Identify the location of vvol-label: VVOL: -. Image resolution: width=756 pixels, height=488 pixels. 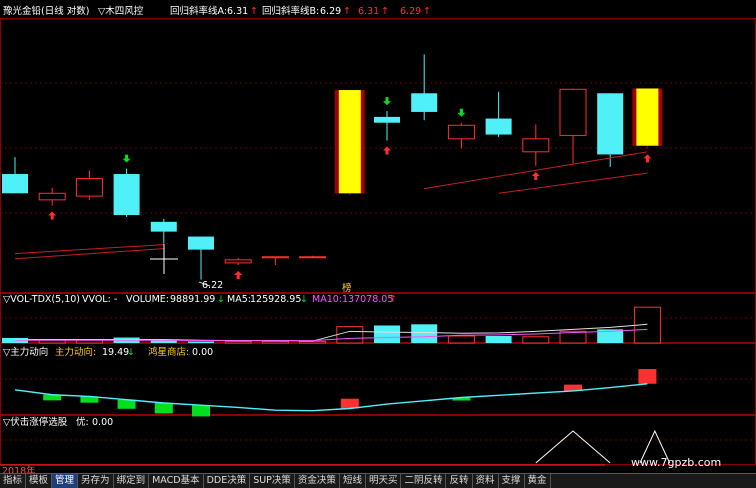
(99, 299).